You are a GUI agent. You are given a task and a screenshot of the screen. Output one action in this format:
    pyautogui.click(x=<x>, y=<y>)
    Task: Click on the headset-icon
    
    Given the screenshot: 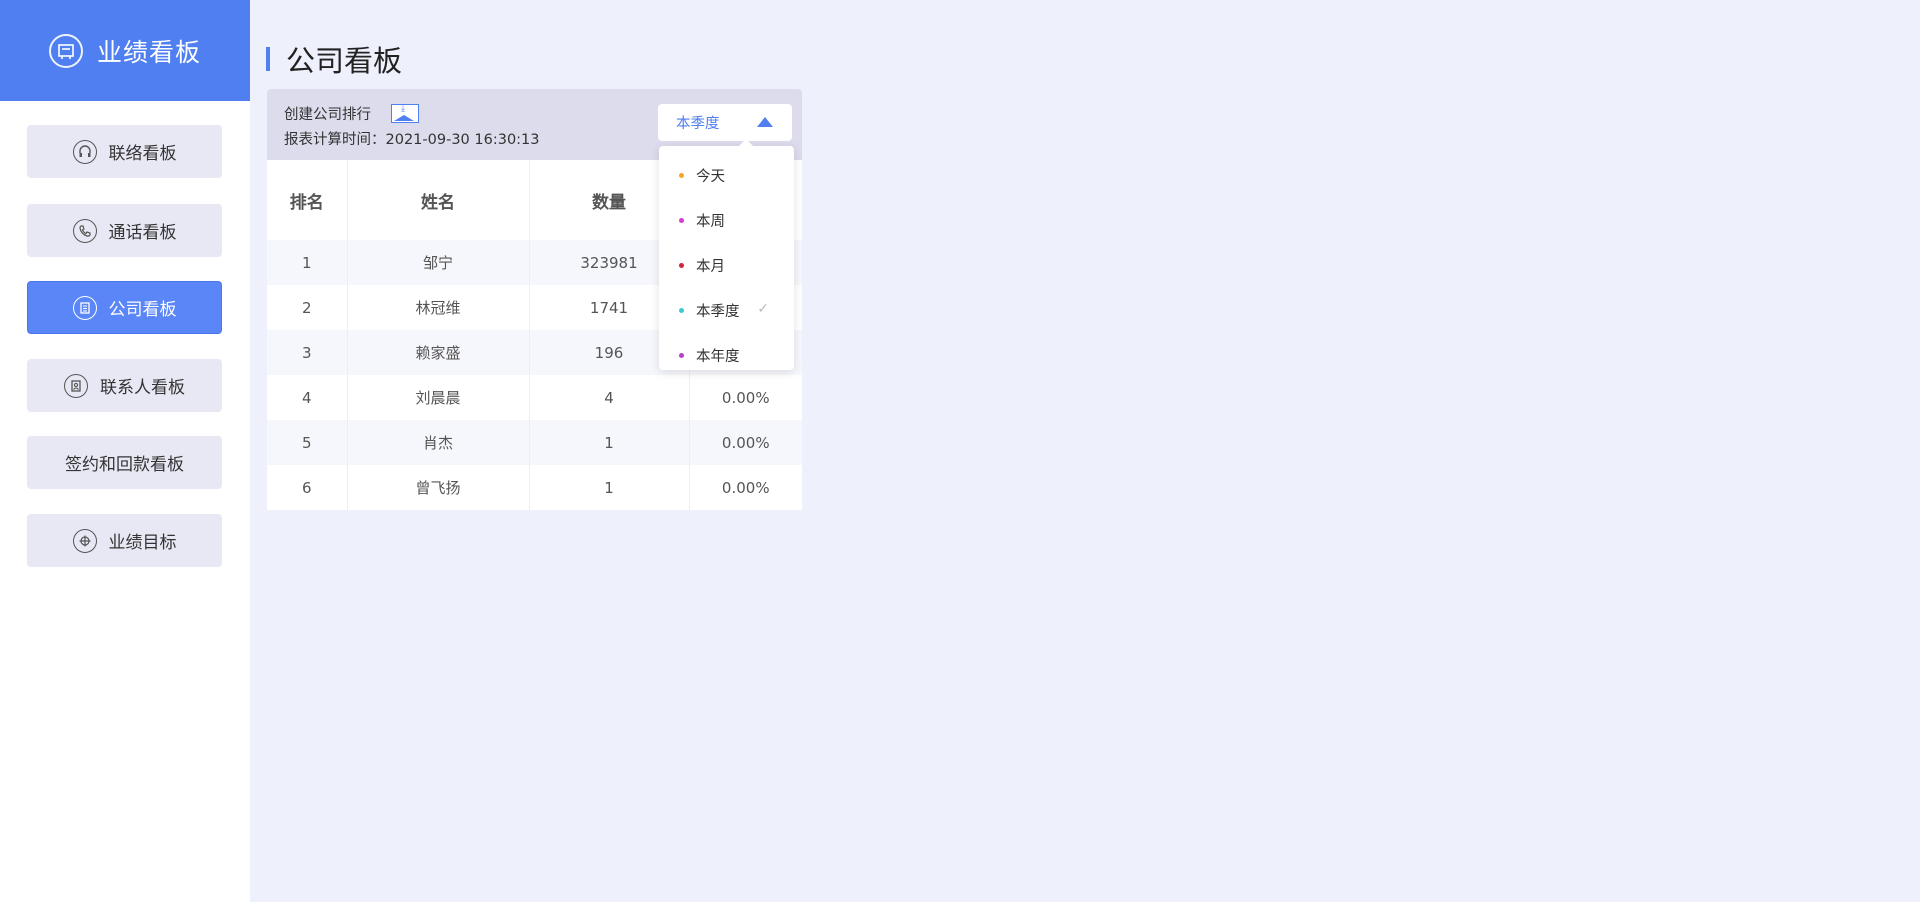 What is the action you would take?
    pyautogui.click(x=84, y=151)
    